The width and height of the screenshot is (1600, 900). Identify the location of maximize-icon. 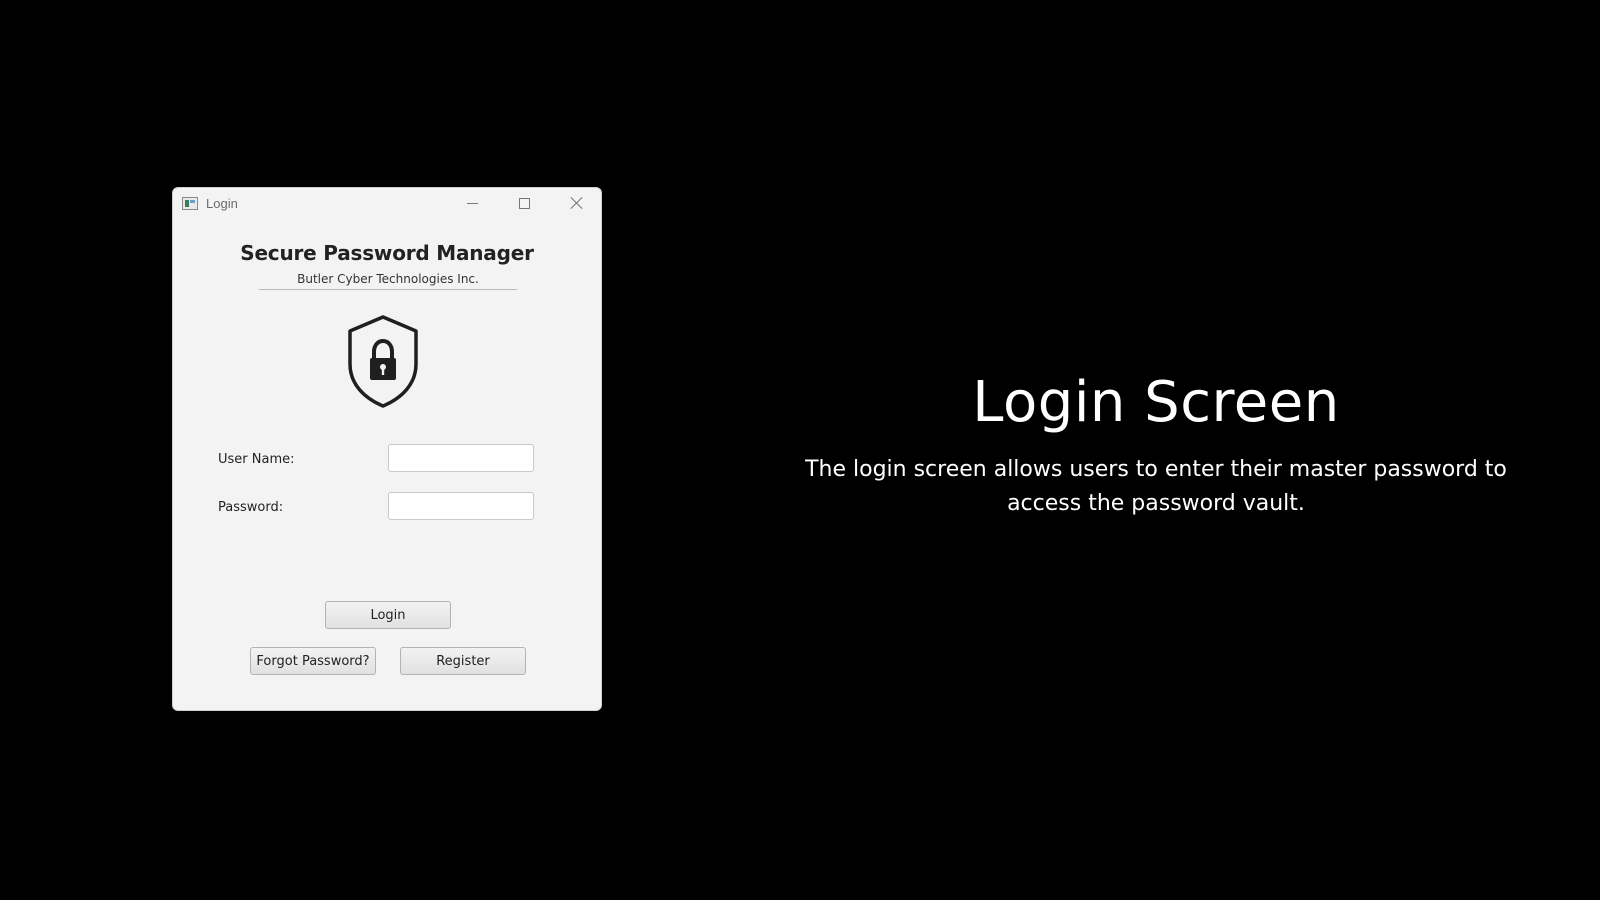
(524, 203).